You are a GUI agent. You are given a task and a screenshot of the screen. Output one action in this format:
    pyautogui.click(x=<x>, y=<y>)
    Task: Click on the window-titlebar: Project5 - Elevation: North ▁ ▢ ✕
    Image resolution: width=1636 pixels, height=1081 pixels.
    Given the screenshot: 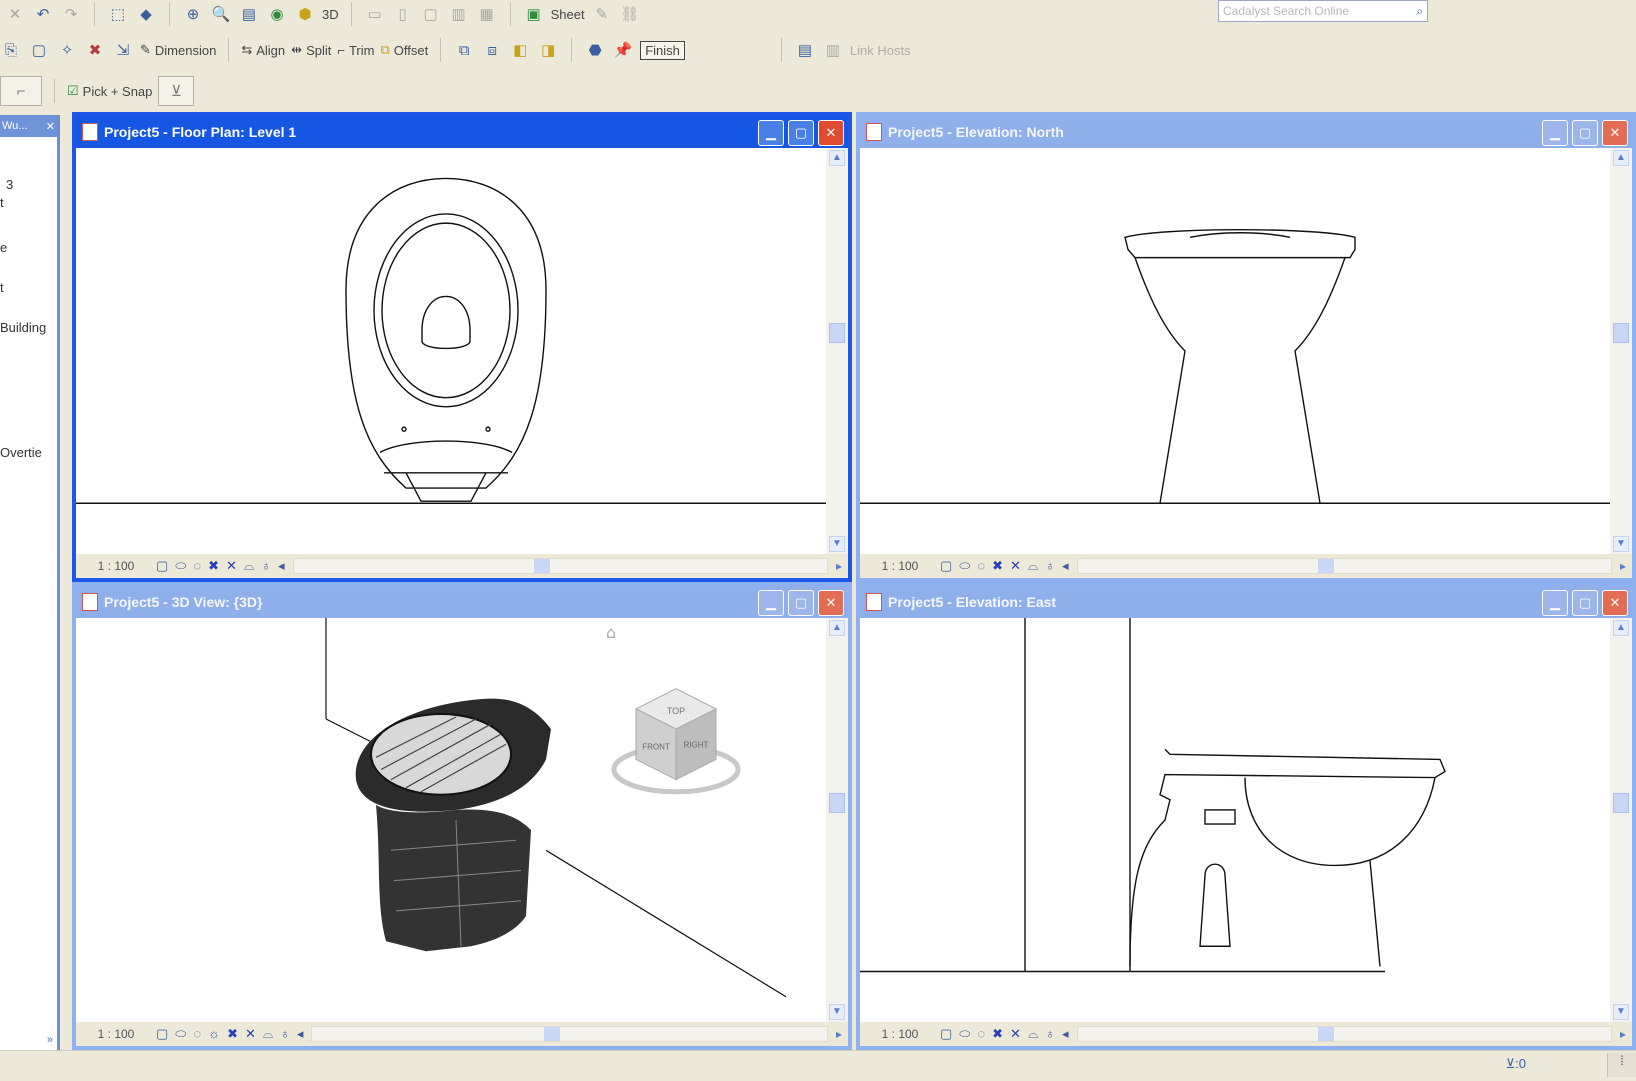 What is the action you would take?
    pyautogui.click(x=1246, y=132)
    